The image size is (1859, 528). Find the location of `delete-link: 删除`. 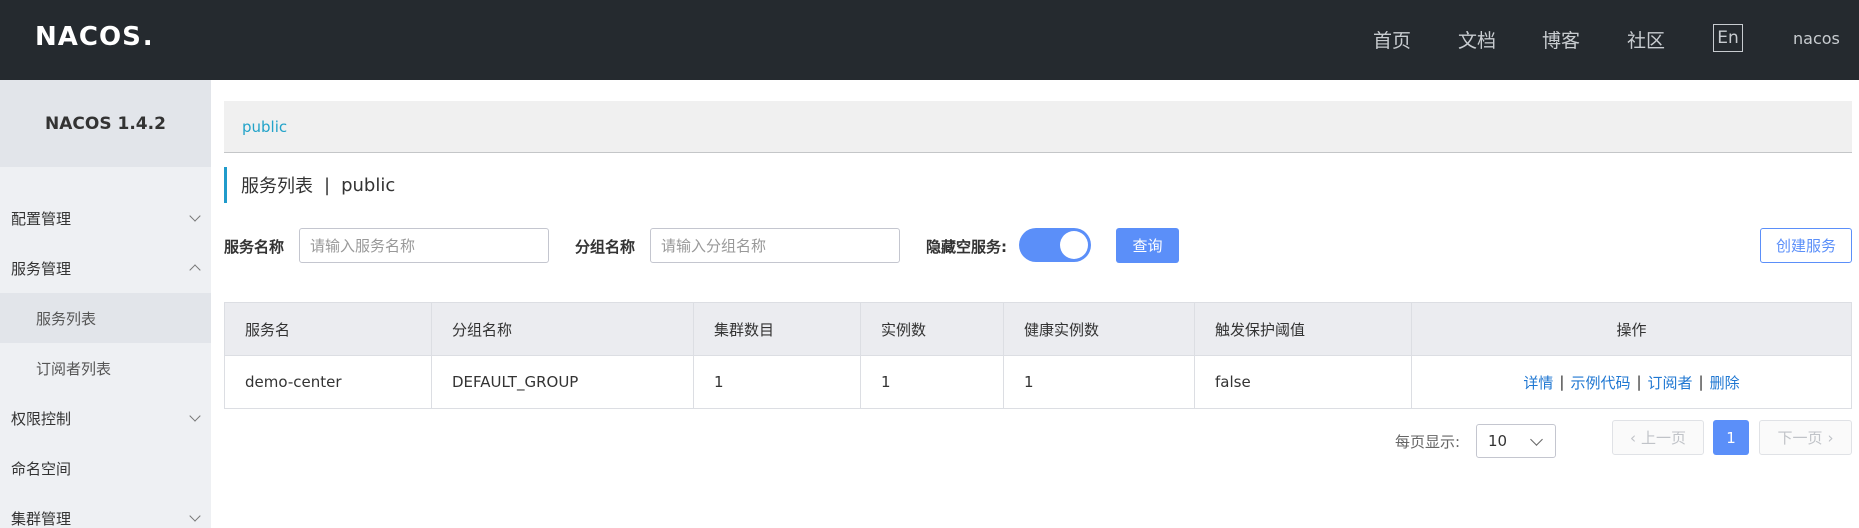

delete-link: 删除 is located at coordinates (1725, 382).